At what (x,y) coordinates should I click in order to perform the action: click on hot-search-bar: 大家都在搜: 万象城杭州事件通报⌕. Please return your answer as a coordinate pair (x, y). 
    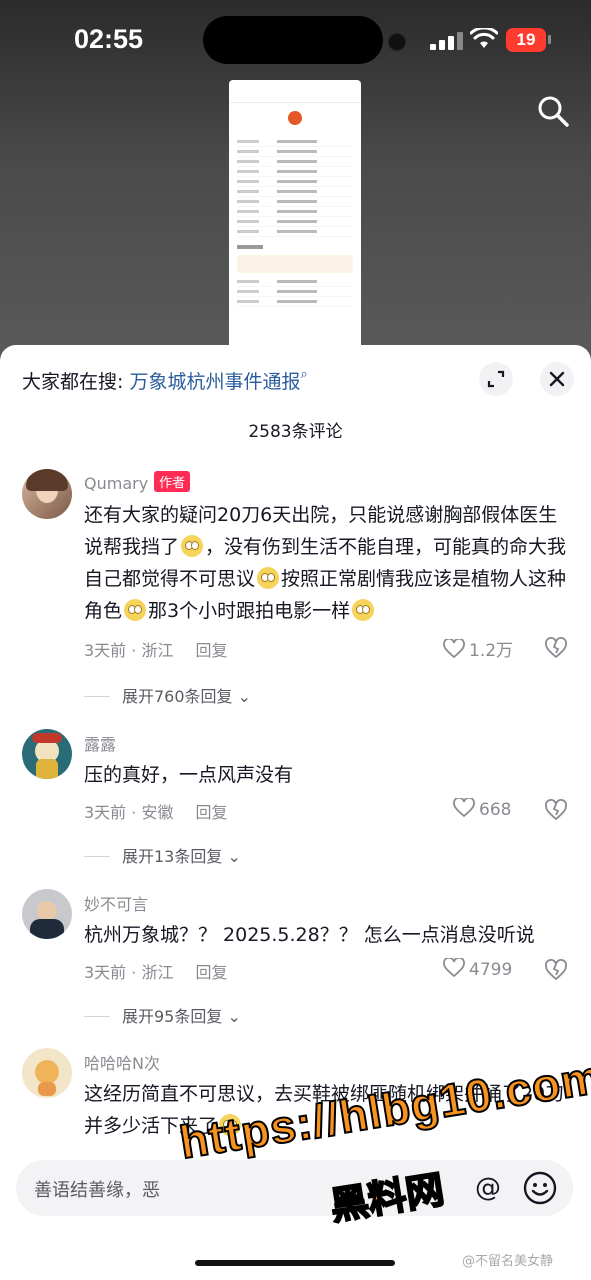
    Looking at the image, I should click on (165, 380).